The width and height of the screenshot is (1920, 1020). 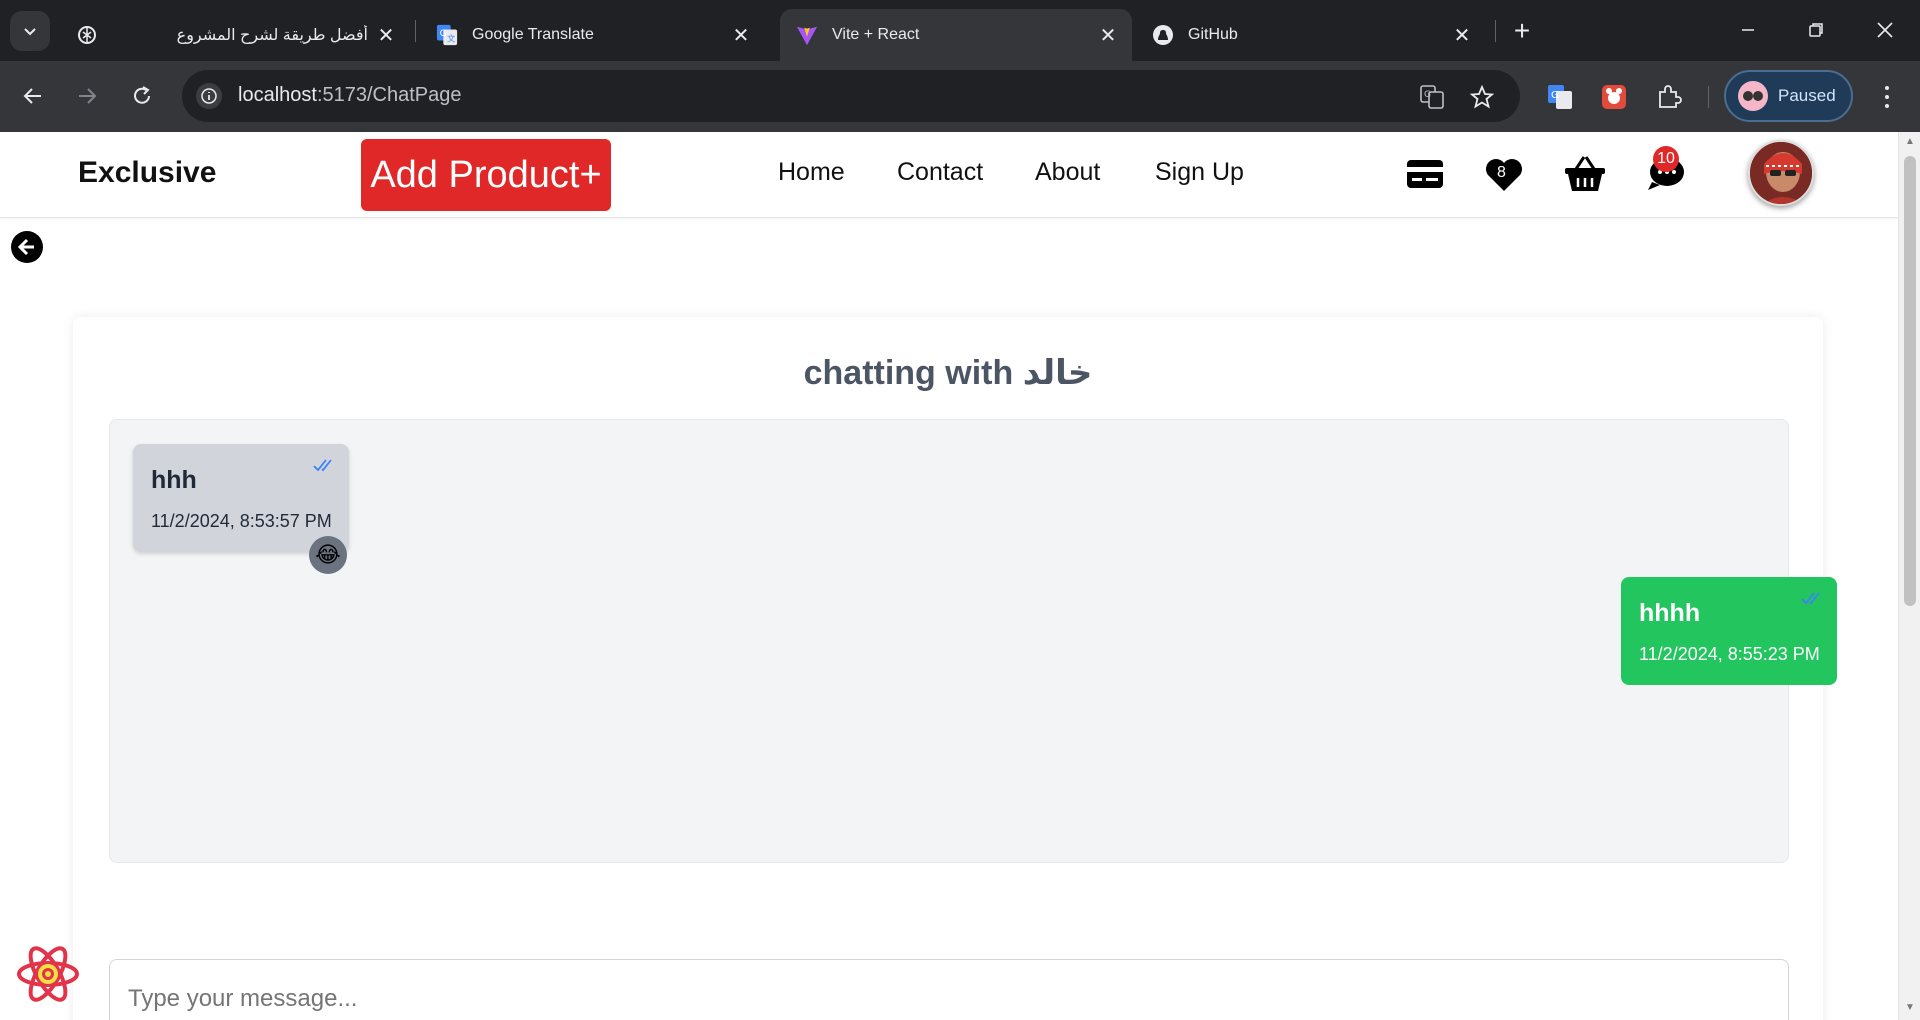 I want to click on tab-chatgpt: أفضل طريقة لشرح المشروع ✕, so click(x=235, y=35).